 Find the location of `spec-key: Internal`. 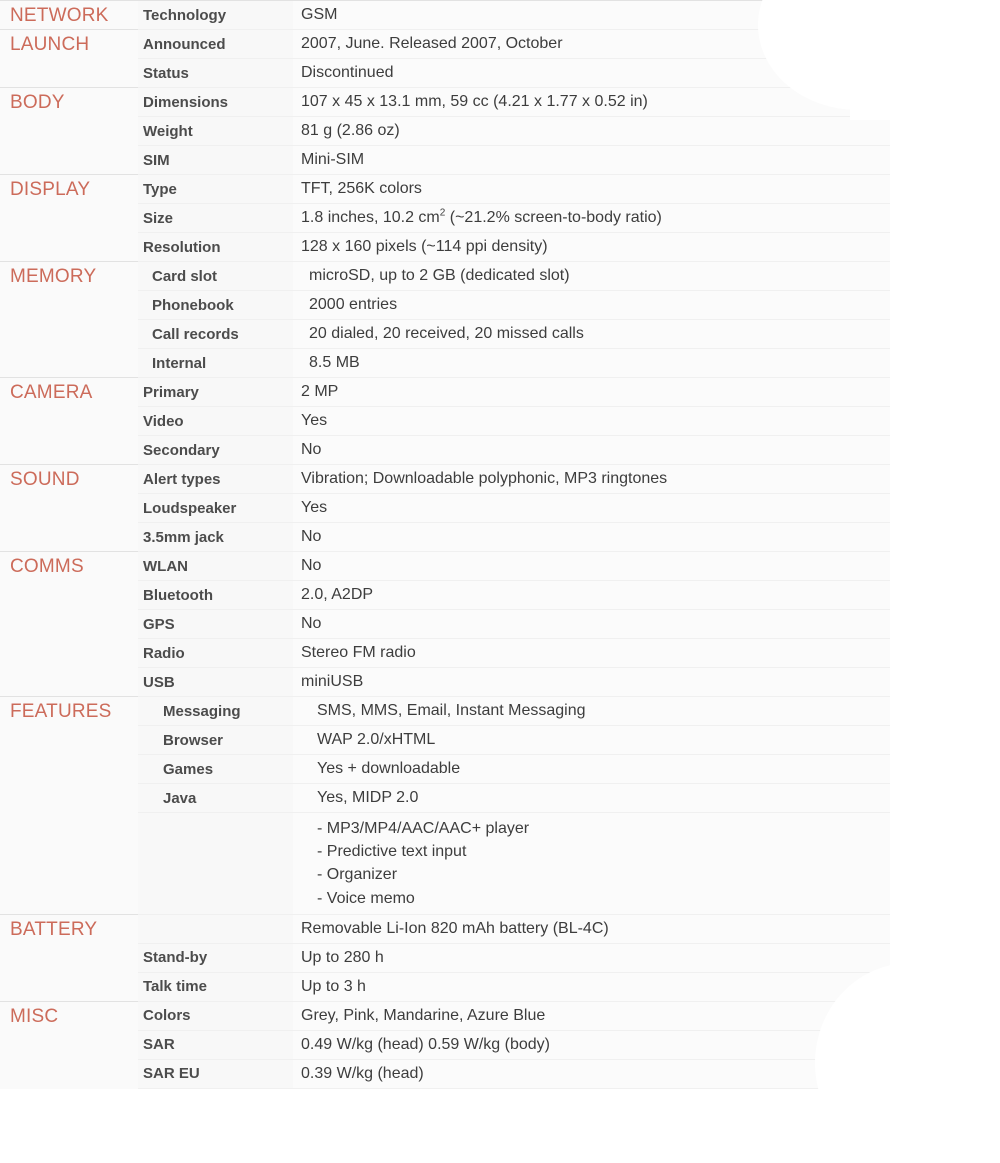

spec-key: Internal is located at coordinates (215, 363).